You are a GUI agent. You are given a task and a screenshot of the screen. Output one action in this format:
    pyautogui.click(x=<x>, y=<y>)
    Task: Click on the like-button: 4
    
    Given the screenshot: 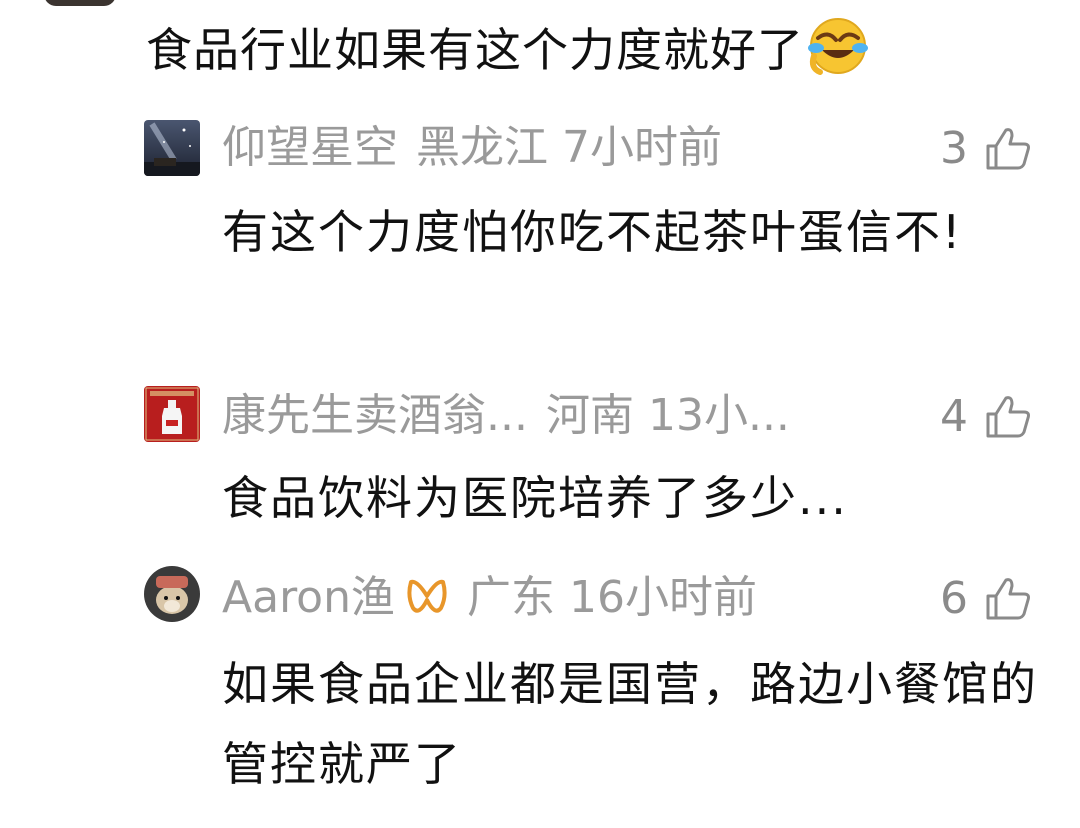 What is the action you would take?
    pyautogui.click(x=987, y=416)
    